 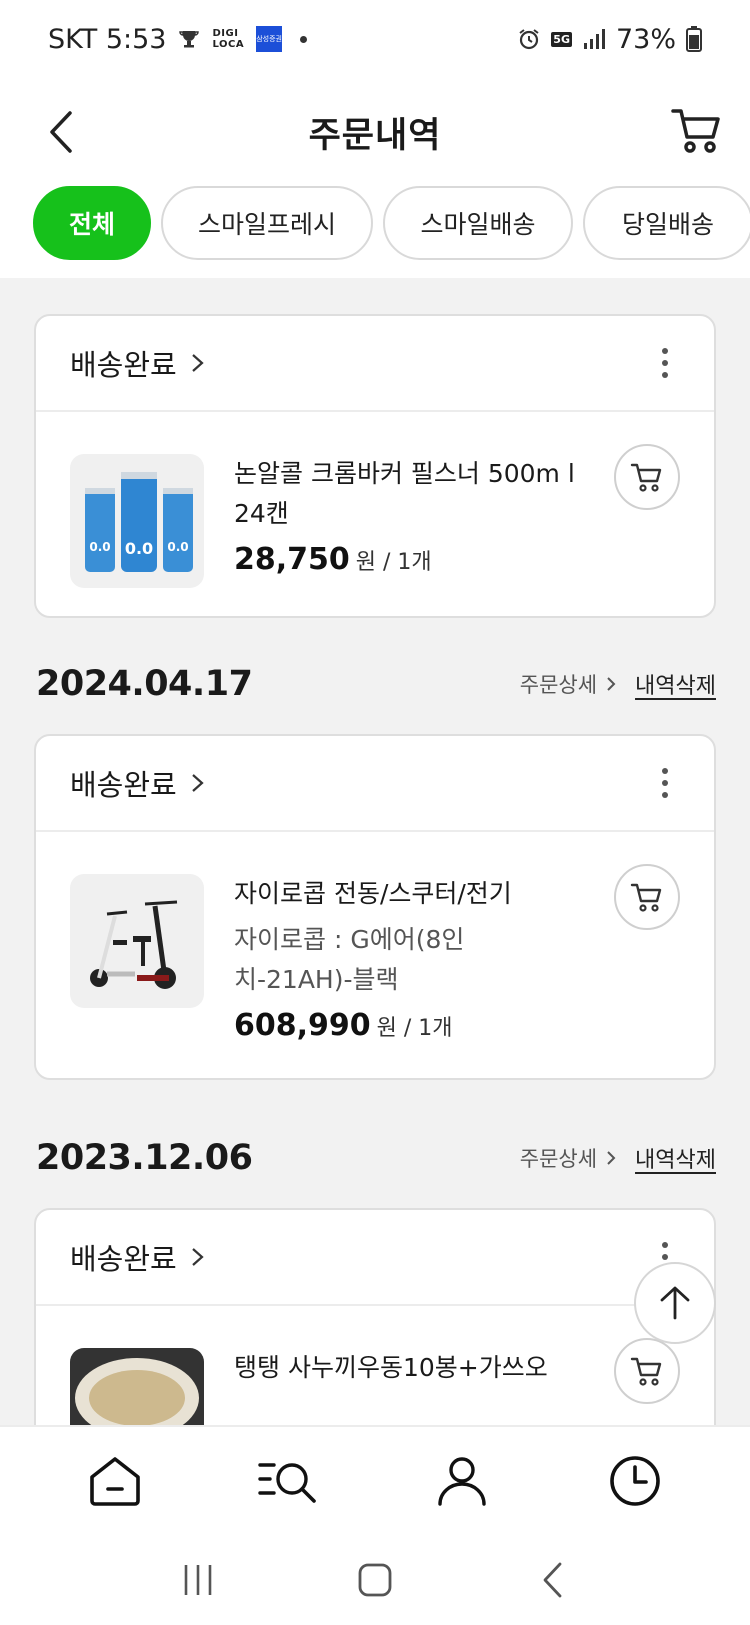 I want to click on order-card: 배송완료 탱탱 사누끼우동10봉+가쓰오, so click(x=375, y=1316).